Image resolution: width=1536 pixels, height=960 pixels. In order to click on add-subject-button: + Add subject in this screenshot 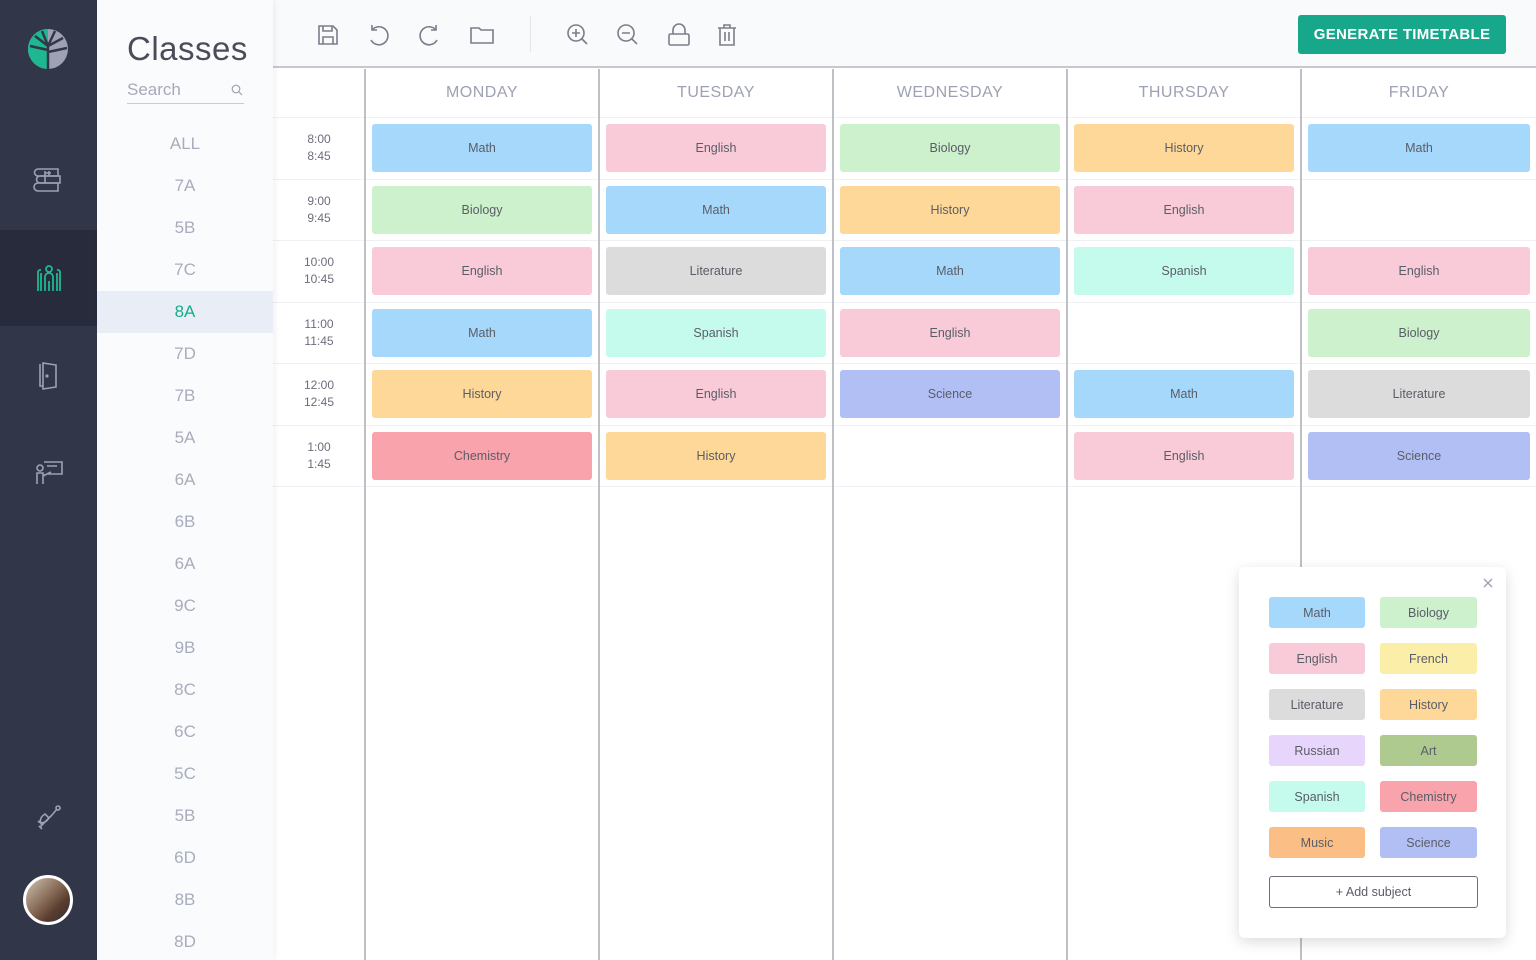, I will do `click(1373, 892)`.